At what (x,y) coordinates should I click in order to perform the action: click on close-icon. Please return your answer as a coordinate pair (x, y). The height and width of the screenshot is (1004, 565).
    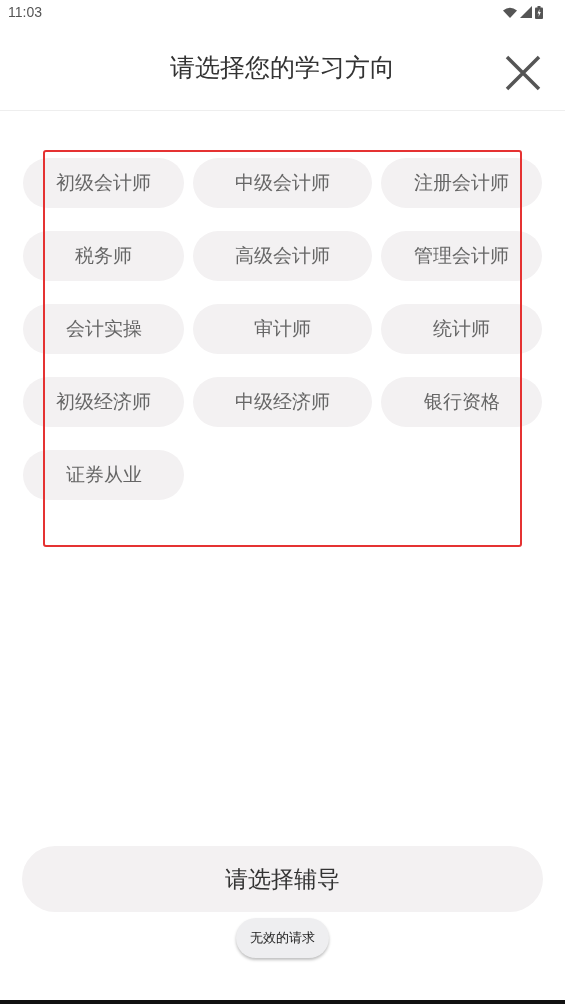
    Looking at the image, I should click on (523, 73).